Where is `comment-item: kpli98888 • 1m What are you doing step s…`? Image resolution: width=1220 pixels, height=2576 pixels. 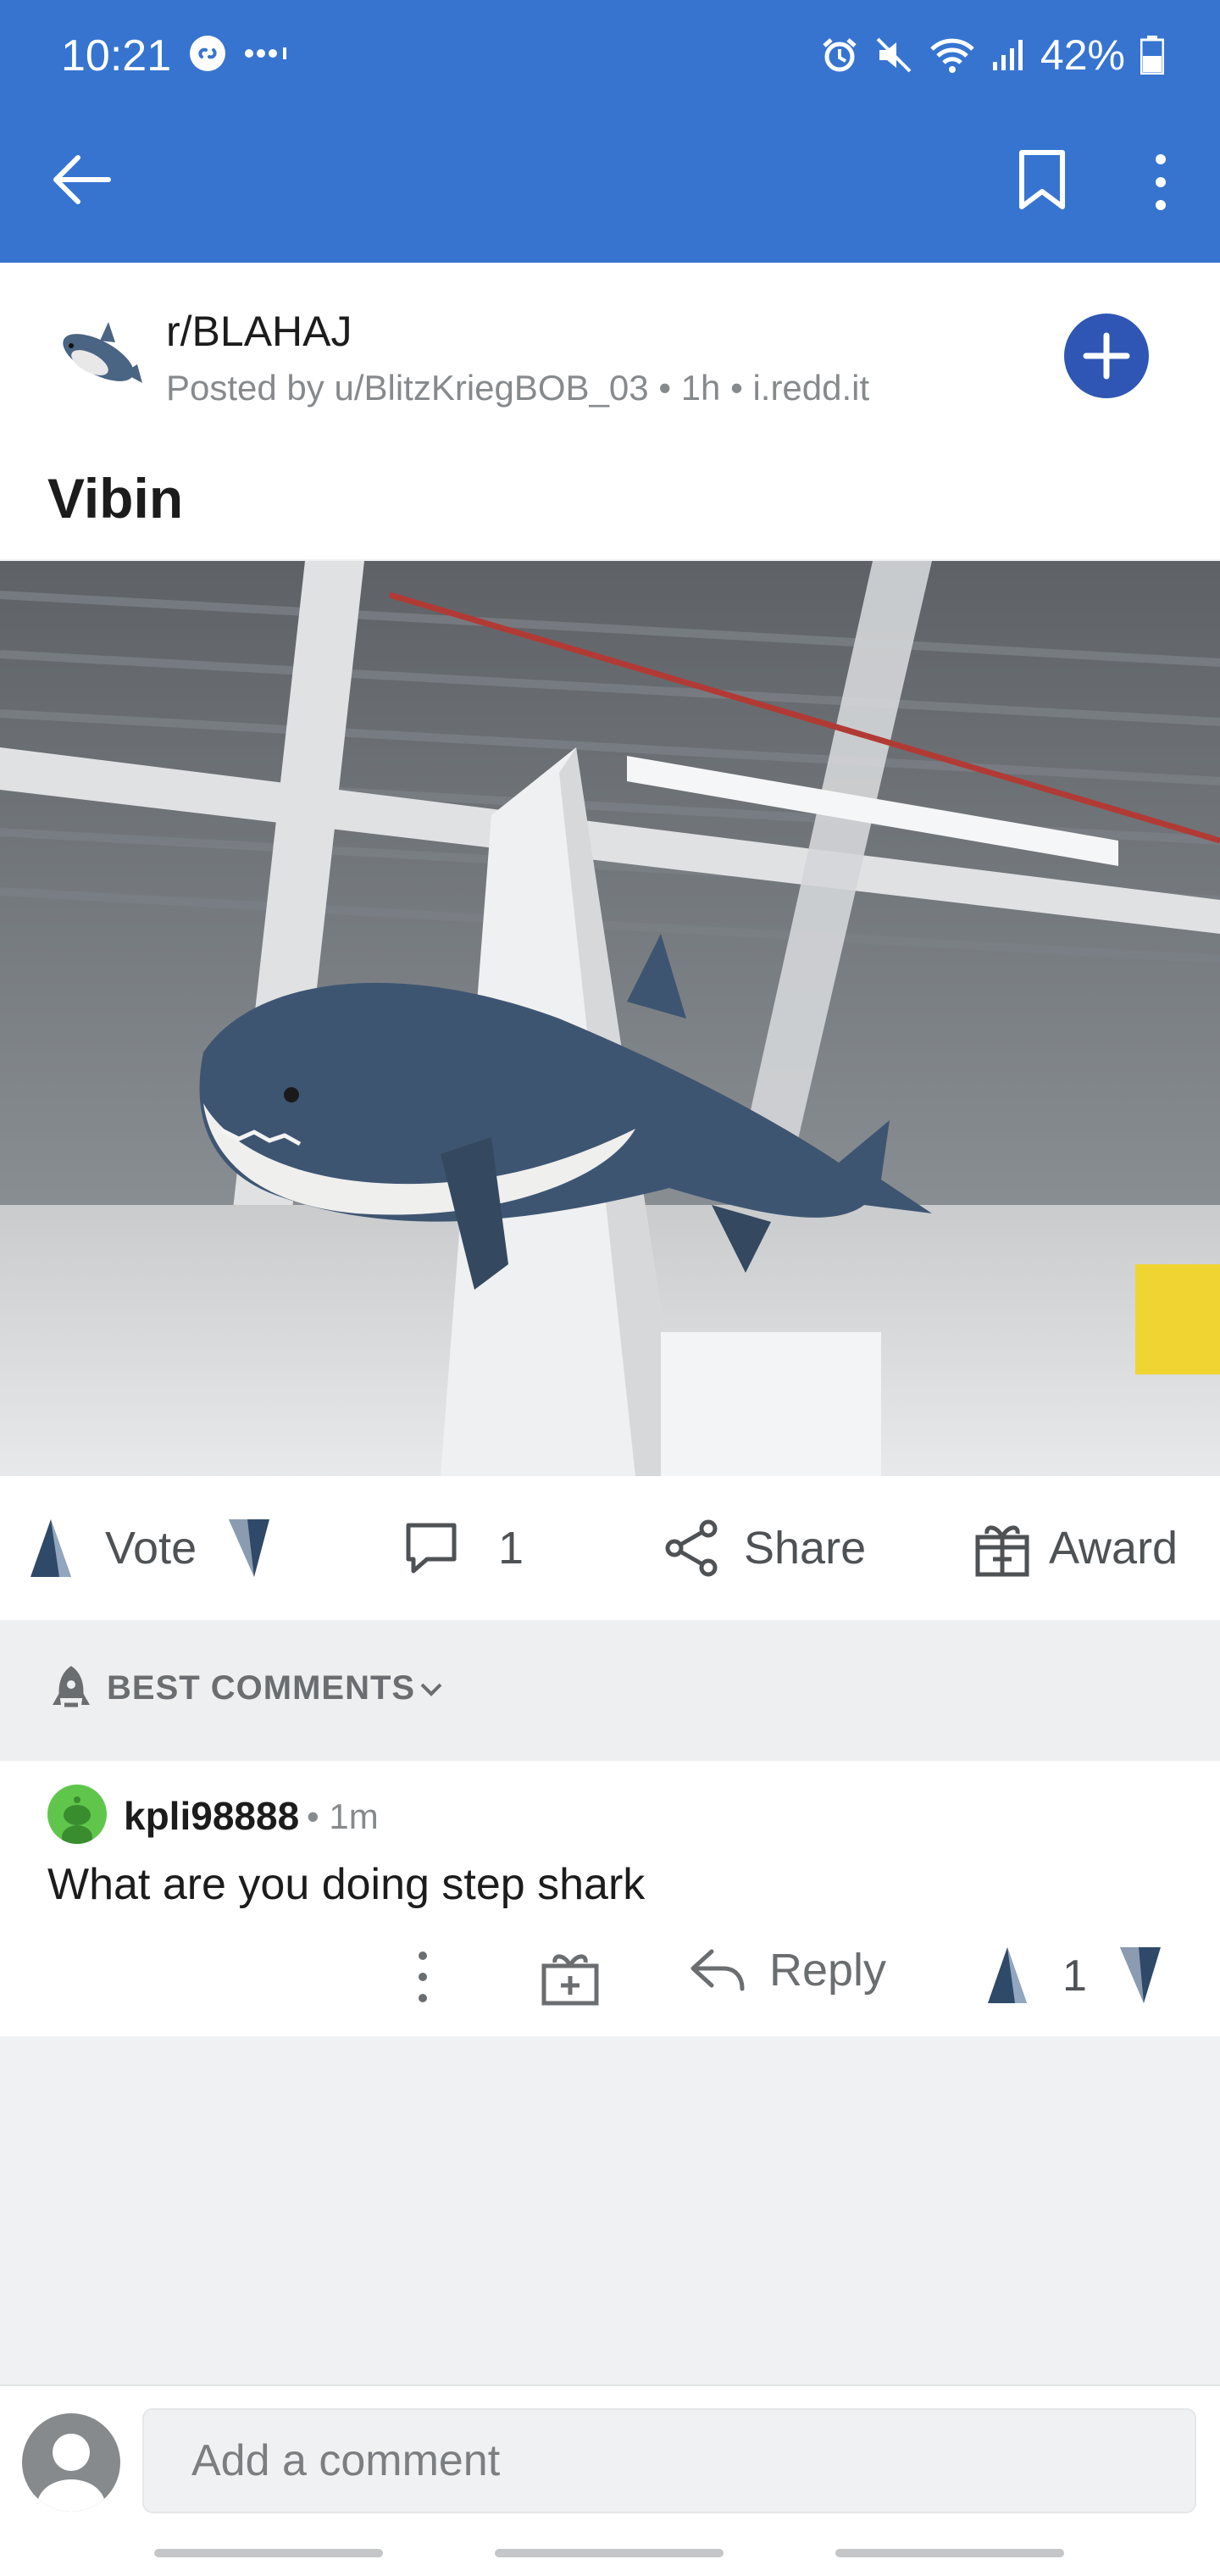
comment-item: kpli98888 • 1m What are you doing step s… is located at coordinates (610, 1898).